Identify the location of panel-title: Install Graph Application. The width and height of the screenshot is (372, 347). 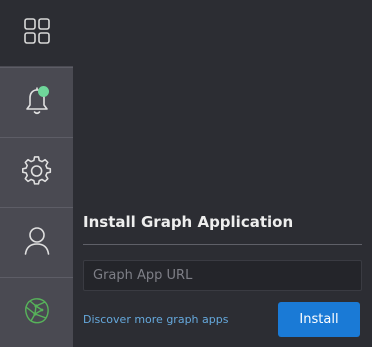
(188, 222).